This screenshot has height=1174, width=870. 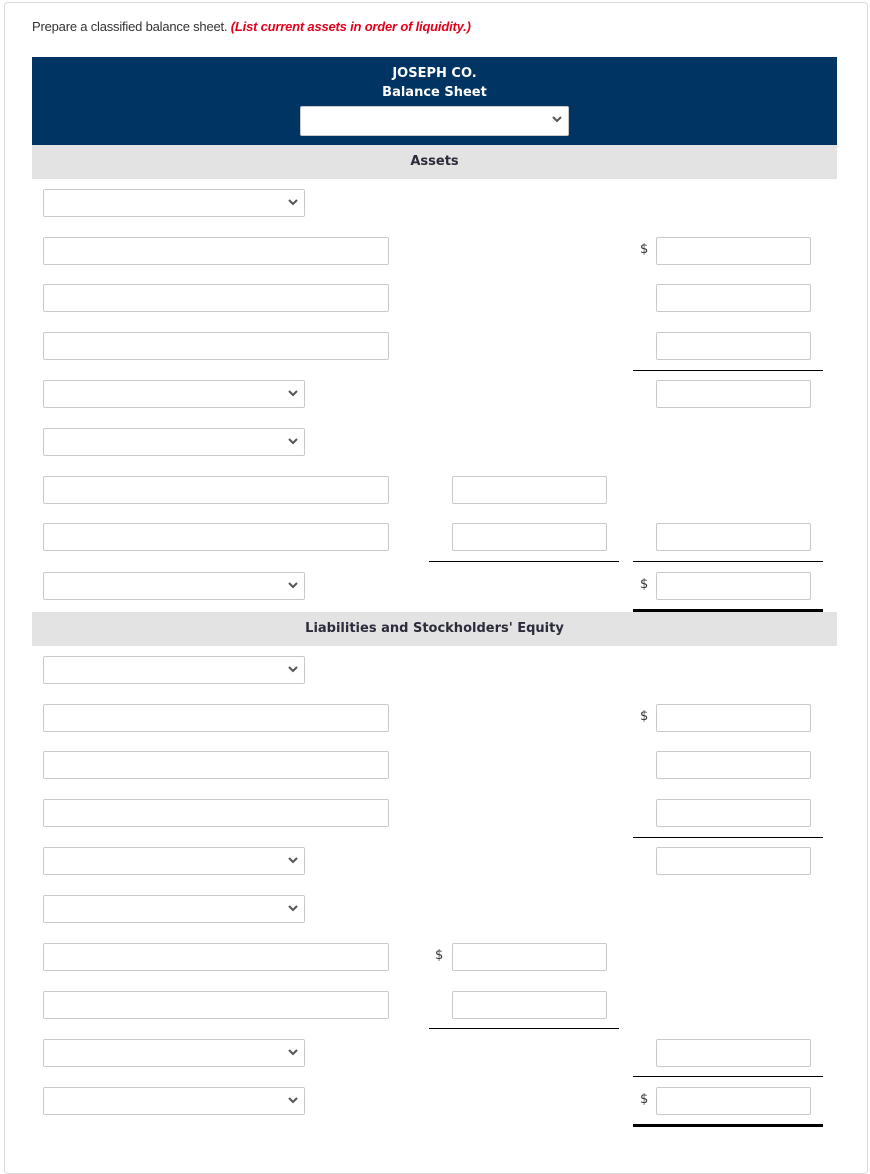 I want to click on statement-title: Balance Sheet, so click(x=434, y=92).